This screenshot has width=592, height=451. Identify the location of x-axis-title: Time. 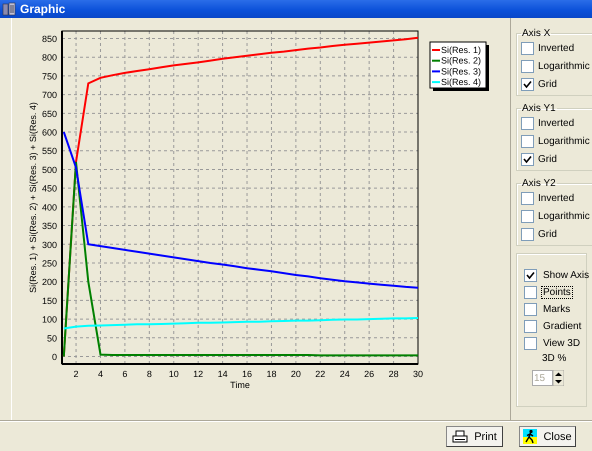
(240, 385).